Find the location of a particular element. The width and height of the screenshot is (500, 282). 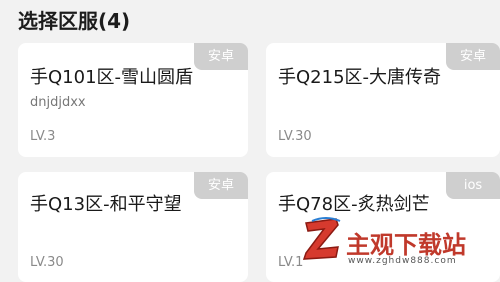

server-name: 手Q215区-大唐传奇 is located at coordinates (360, 77).